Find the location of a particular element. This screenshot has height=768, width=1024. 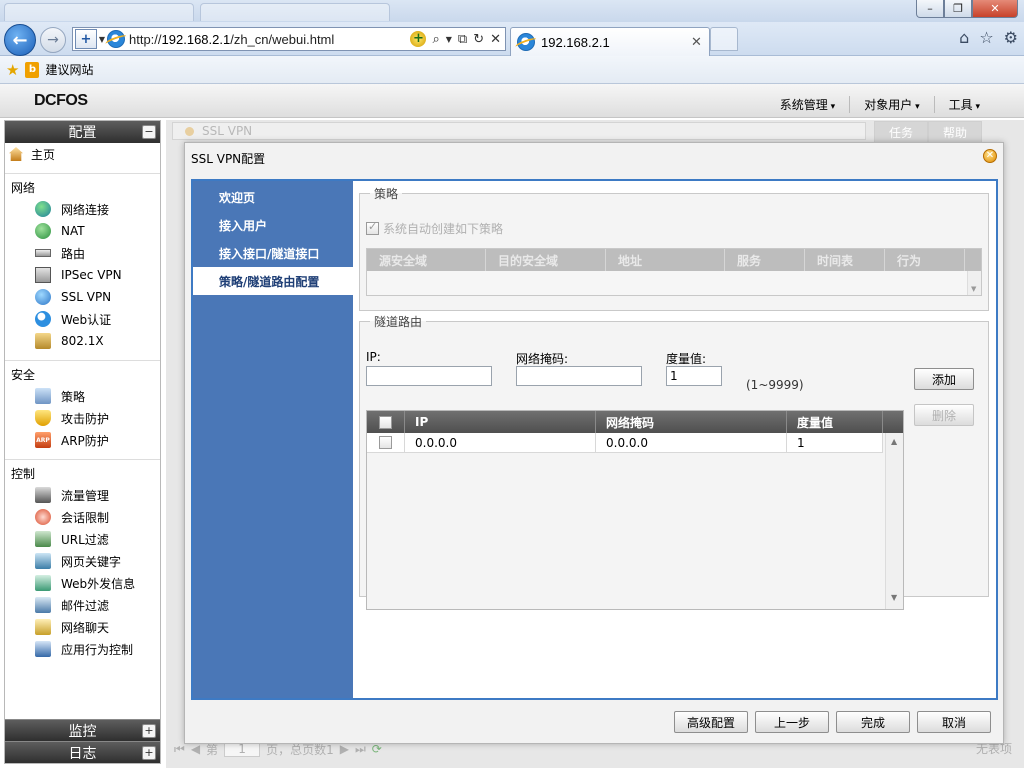

config-panel-header: 配置 − is located at coordinates (82, 132).